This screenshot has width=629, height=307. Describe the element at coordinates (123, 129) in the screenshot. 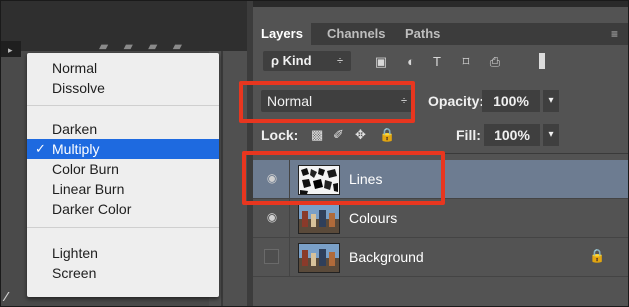

I see `menu-item-darken: Darken` at that location.